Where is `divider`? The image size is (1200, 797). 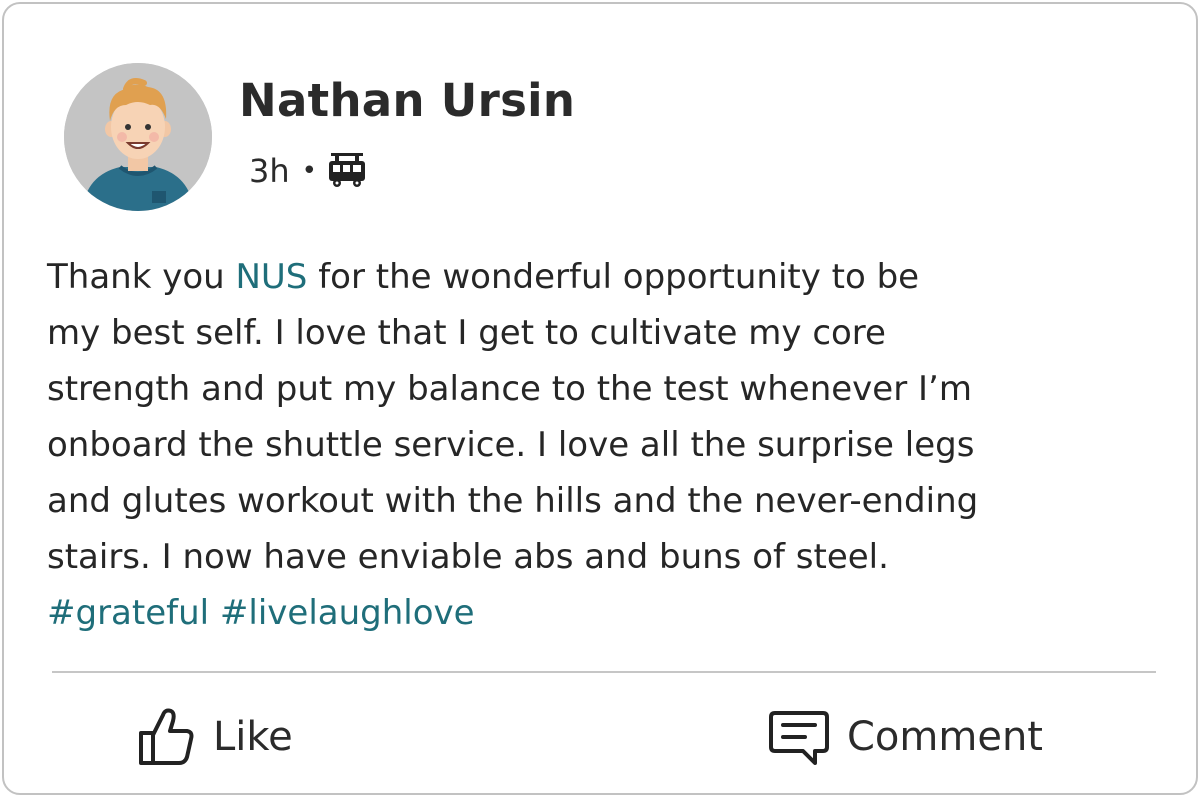
divider is located at coordinates (604, 672).